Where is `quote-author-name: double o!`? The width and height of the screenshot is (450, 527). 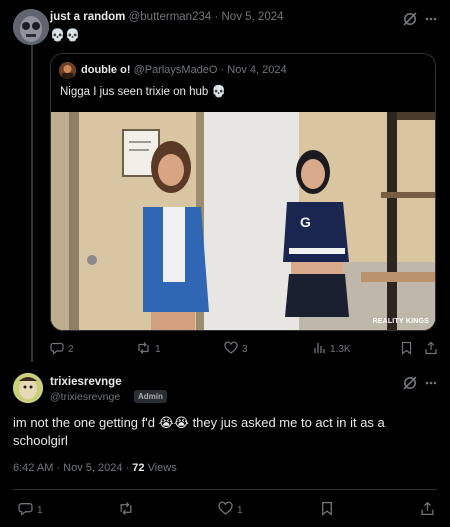 quote-author-name: double o! is located at coordinates (106, 70).